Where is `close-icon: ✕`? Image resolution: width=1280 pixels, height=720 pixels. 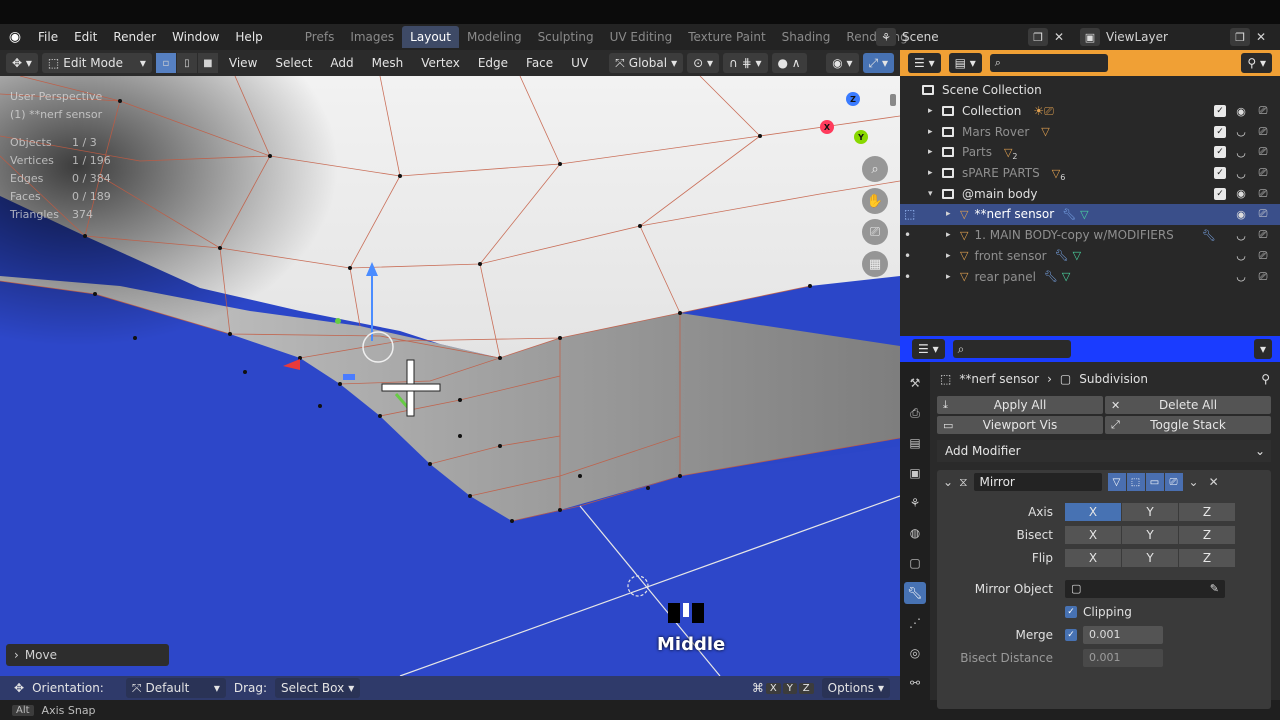
close-icon: ✕ is located at coordinates (1214, 482).